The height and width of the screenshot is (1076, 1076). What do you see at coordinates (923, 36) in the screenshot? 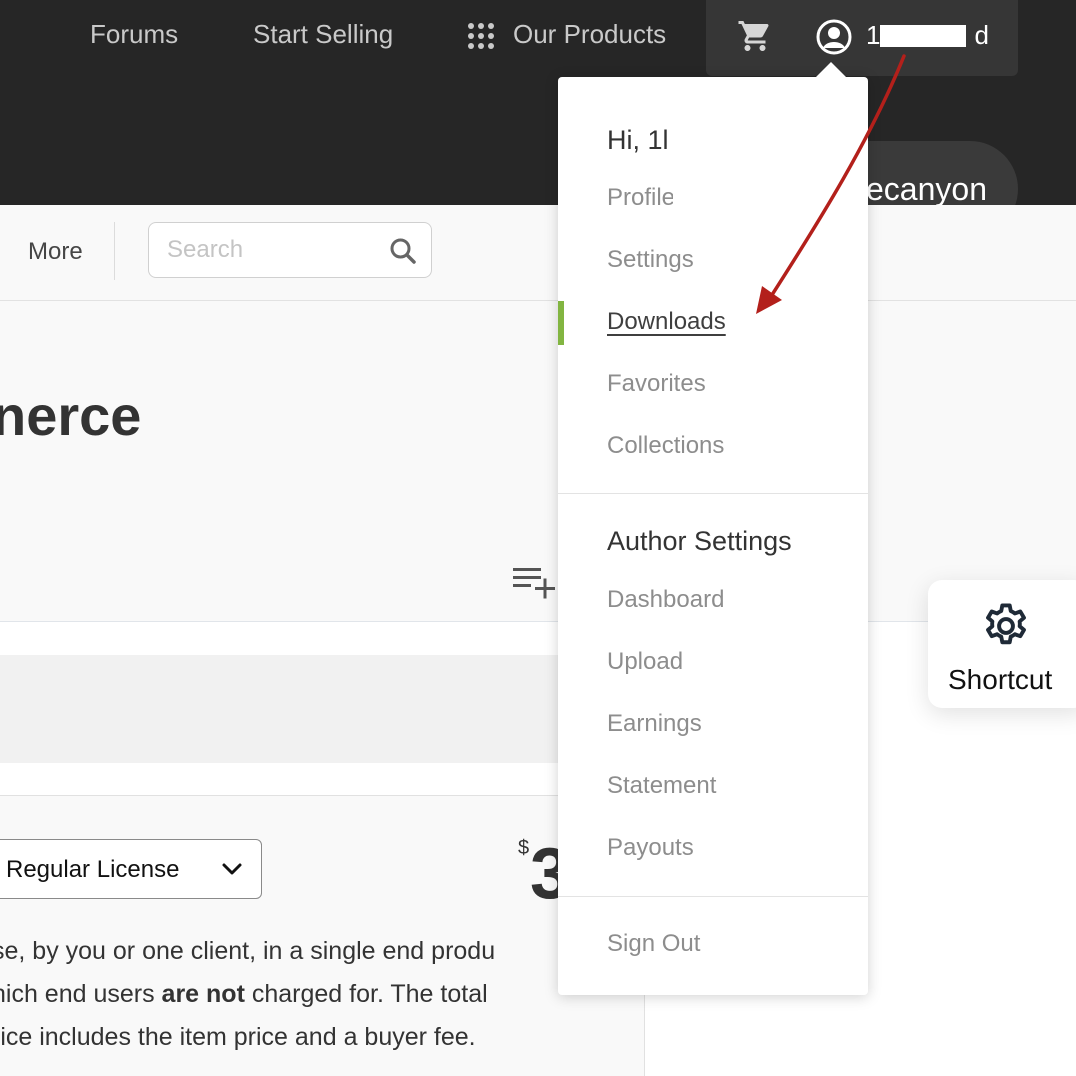
I see `redaction-bar` at bounding box center [923, 36].